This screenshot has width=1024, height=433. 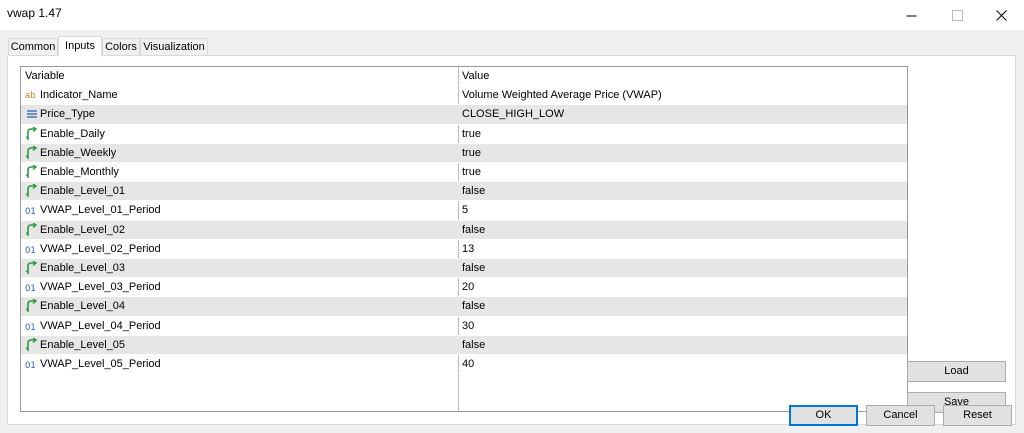 I want to click on maximize-icon, so click(x=957, y=15).